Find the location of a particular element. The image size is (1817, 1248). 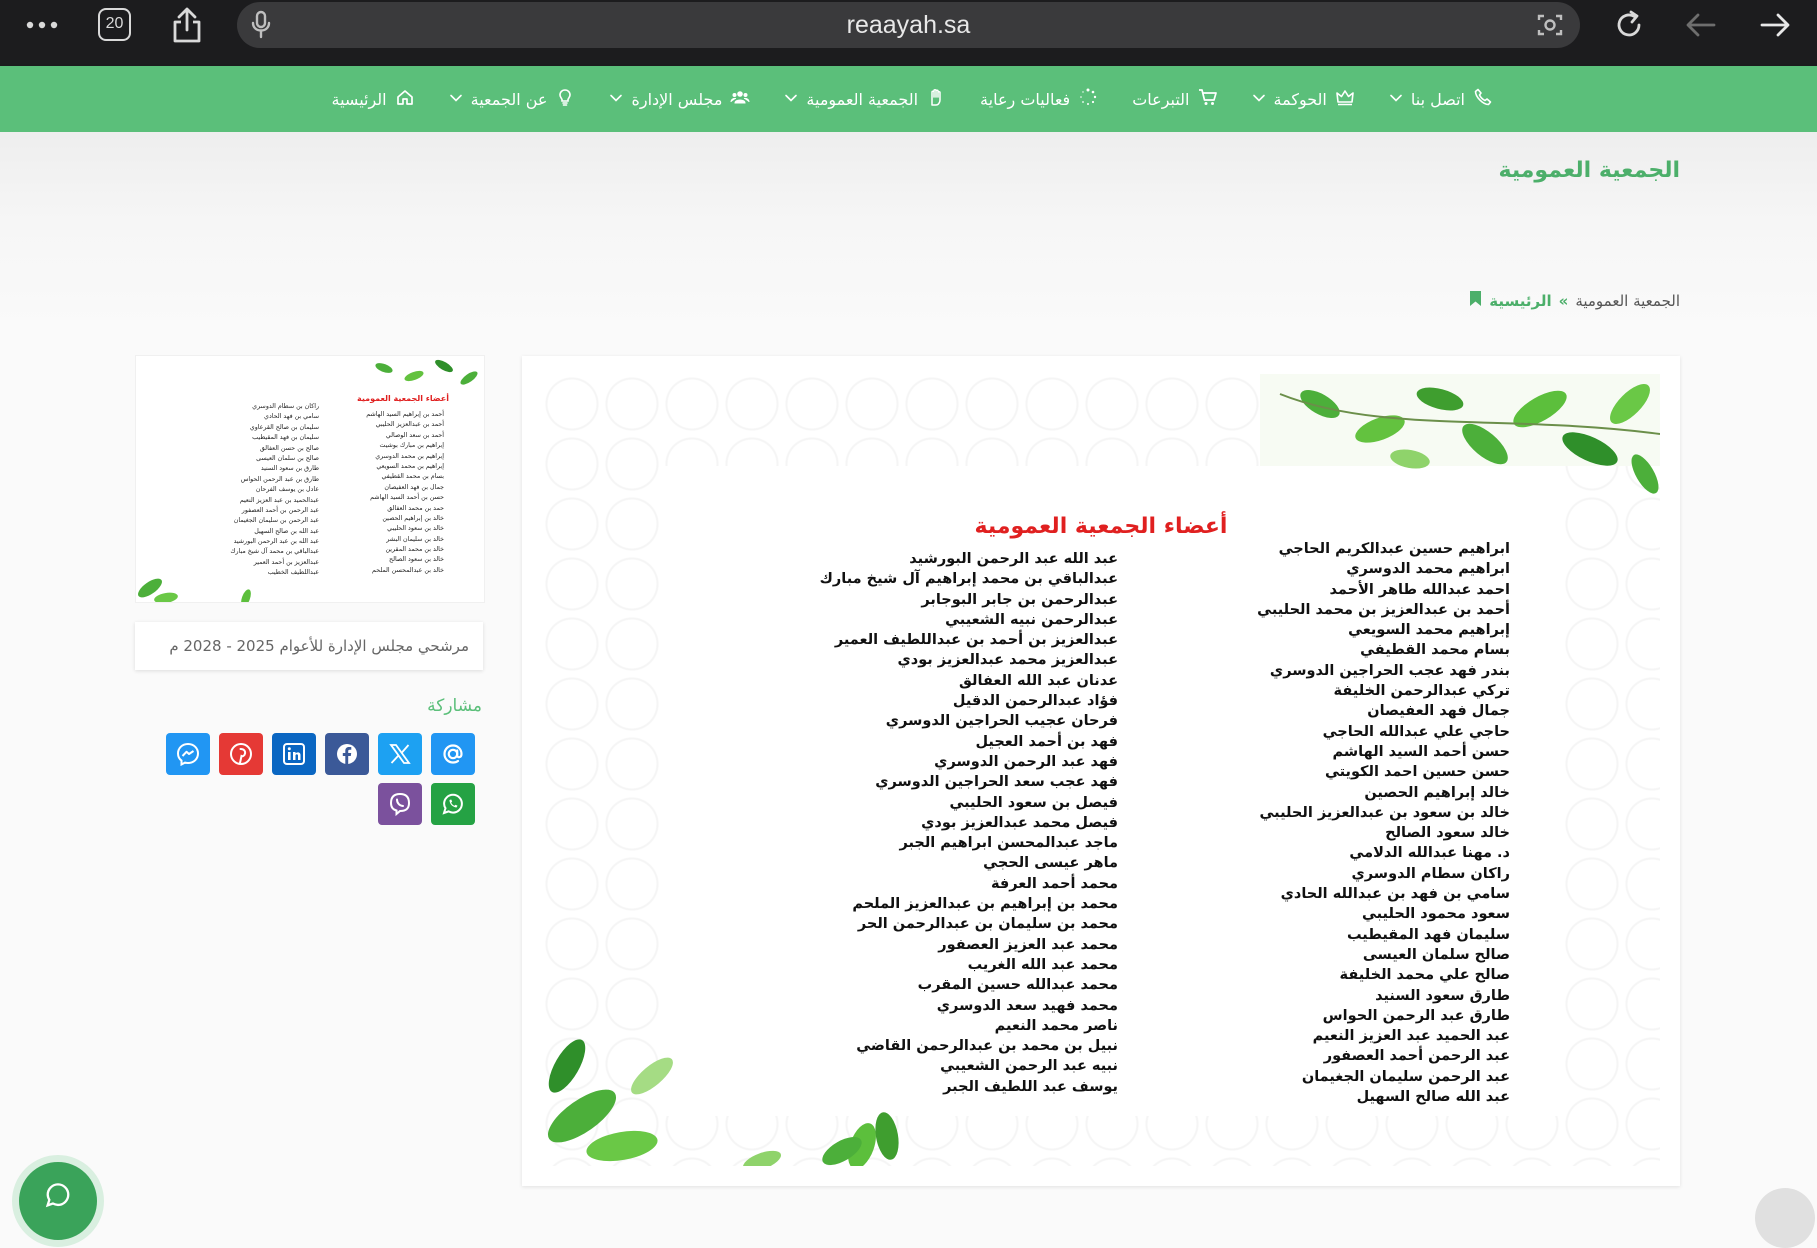

breadcrumb-home-link: الرئيسية is located at coordinates (1520, 301).